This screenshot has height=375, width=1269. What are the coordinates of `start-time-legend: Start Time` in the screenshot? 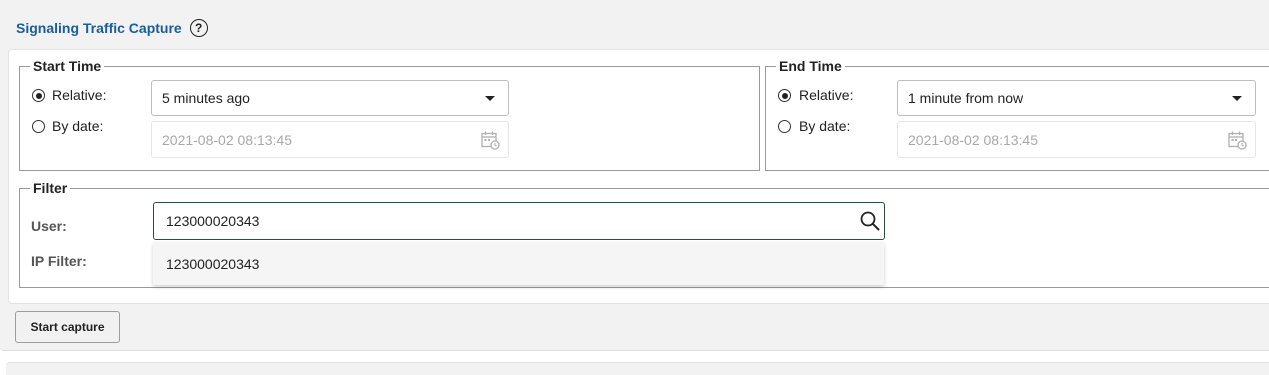 It's located at (67, 66).